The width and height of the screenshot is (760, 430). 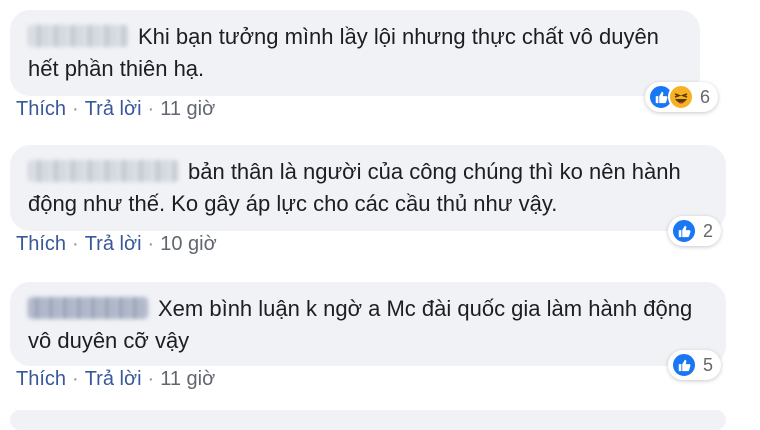 I want to click on reaction-summary: 2, so click(x=695, y=231).